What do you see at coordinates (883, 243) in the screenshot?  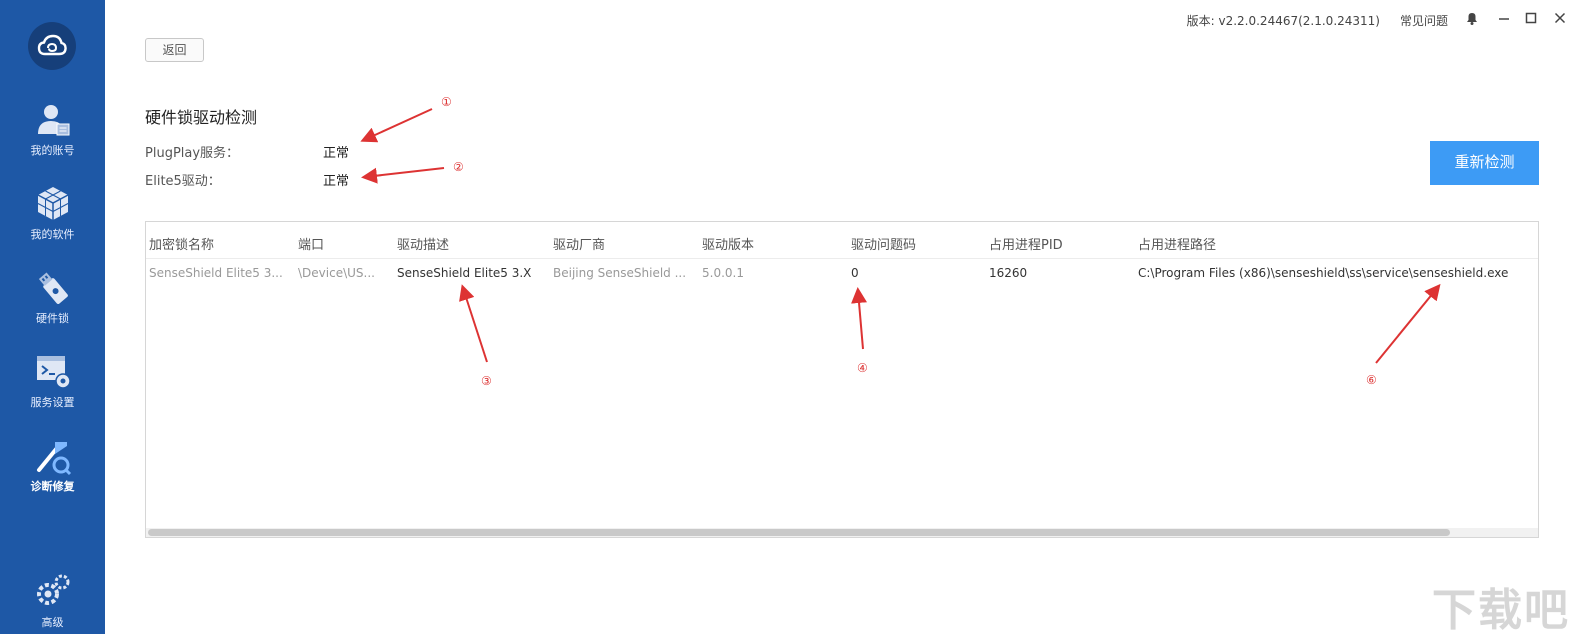 I see `column-header: 驱动问题码` at bounding box center [883, 243].